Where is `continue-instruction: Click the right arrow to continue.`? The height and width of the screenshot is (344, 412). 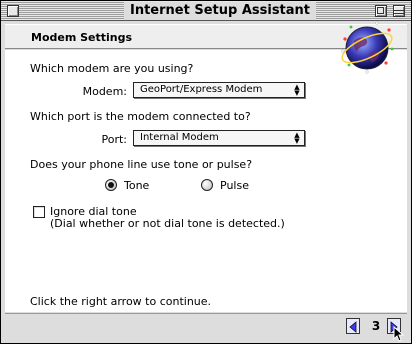
continue-instruction: Click the right arrow to continue. is located at coordinates (121, 301).